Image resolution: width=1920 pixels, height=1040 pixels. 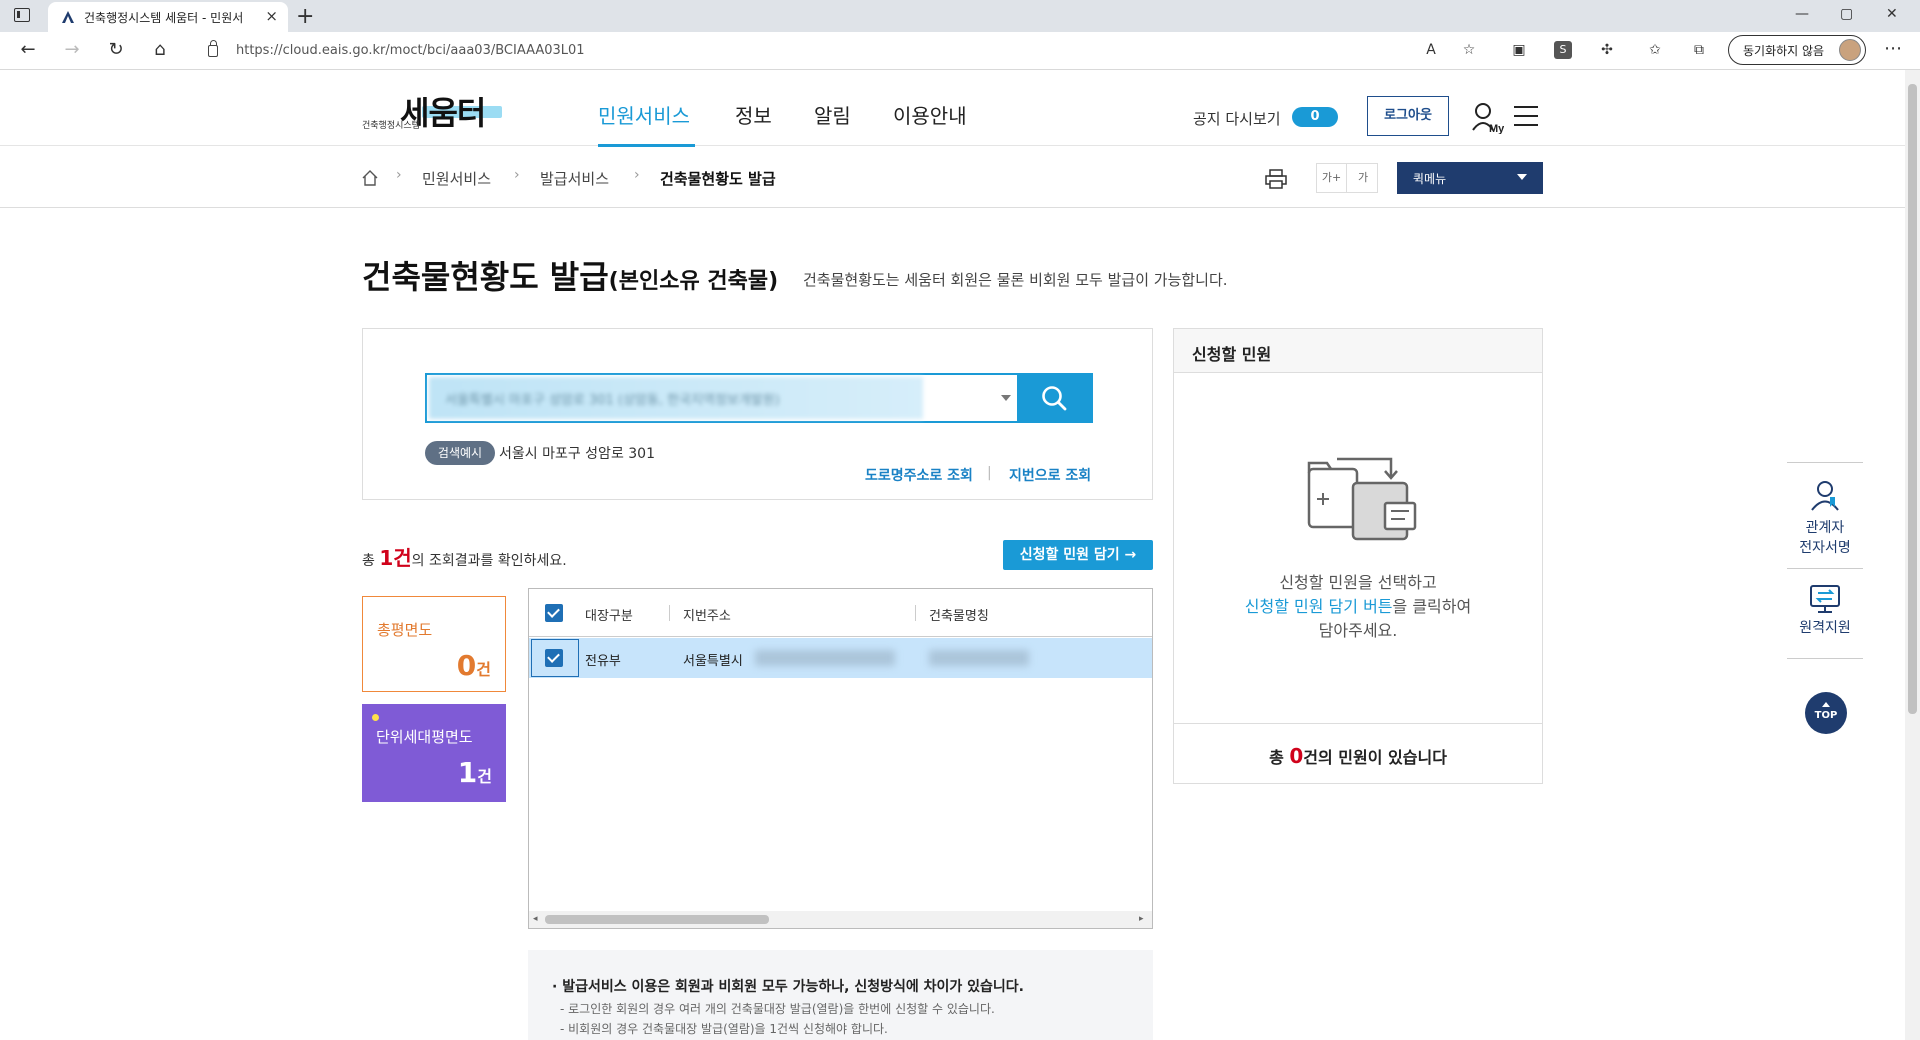 What do you see at coordinates (930, 114) in the screenshot?
I see `nav-guide: 이용안내` at bounding box center [930, 114].